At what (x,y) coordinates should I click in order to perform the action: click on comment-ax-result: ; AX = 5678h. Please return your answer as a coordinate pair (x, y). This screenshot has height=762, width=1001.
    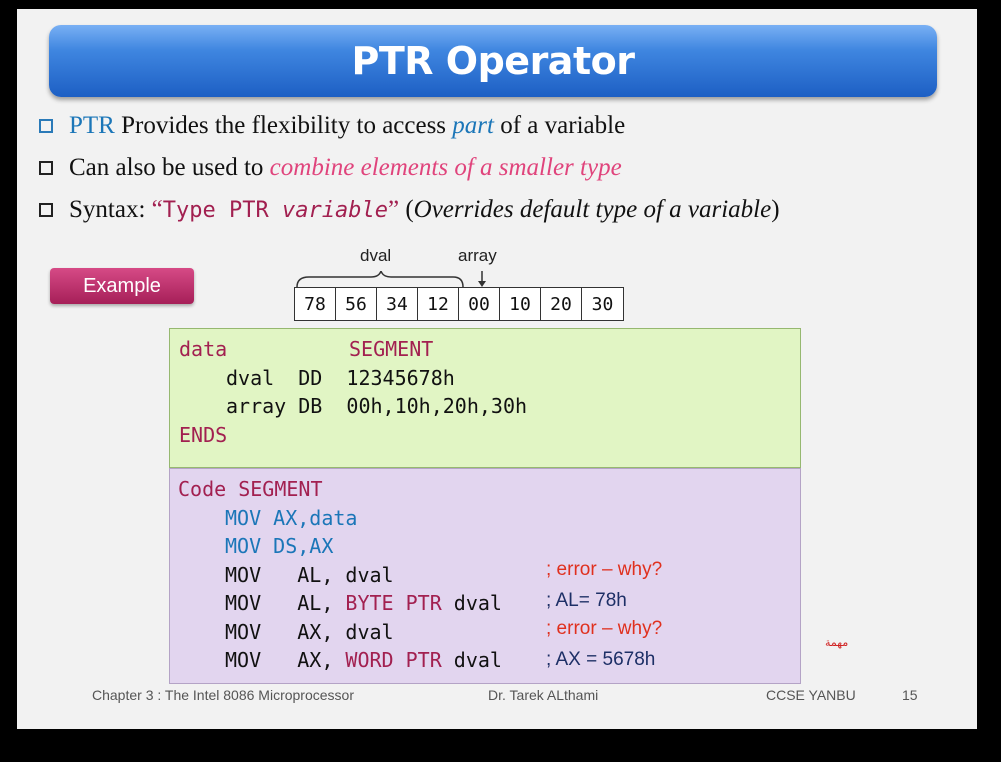
    Looking at the image, I should click on (601, 659).